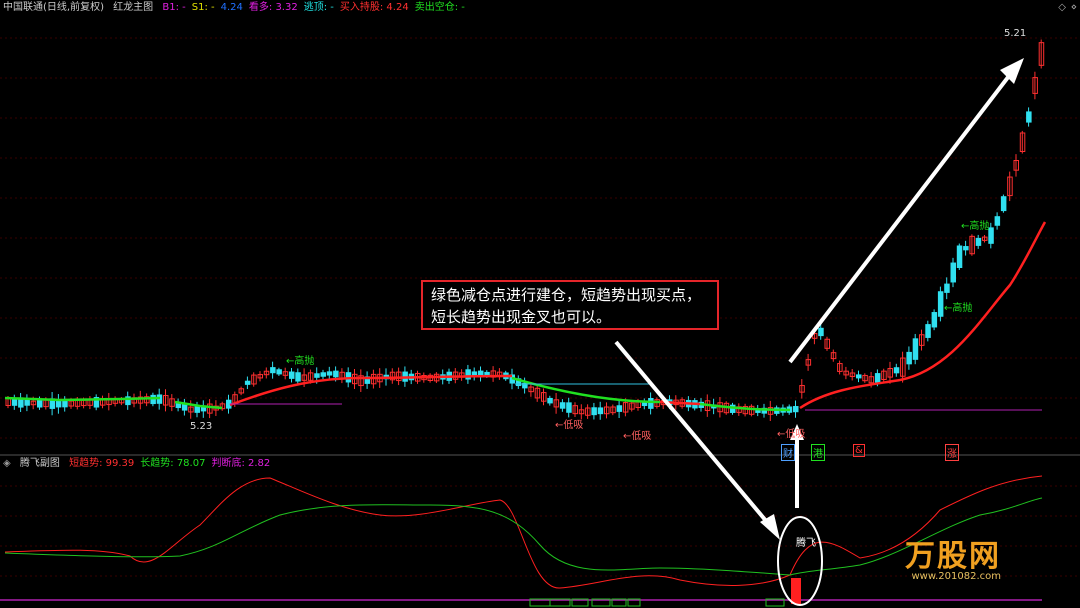 The width and height of the screenshot is (1080, 608). Describe the element at coordinates (521, 317) in the screenshot. I see `annotation-line-2: 短长趋势出现金叉也可以。` at that location.